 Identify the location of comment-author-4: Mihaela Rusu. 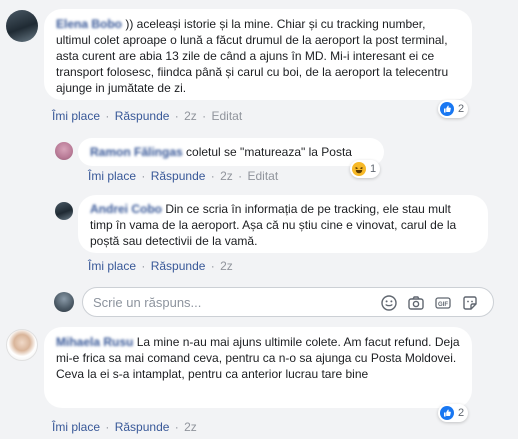
(94, 342).